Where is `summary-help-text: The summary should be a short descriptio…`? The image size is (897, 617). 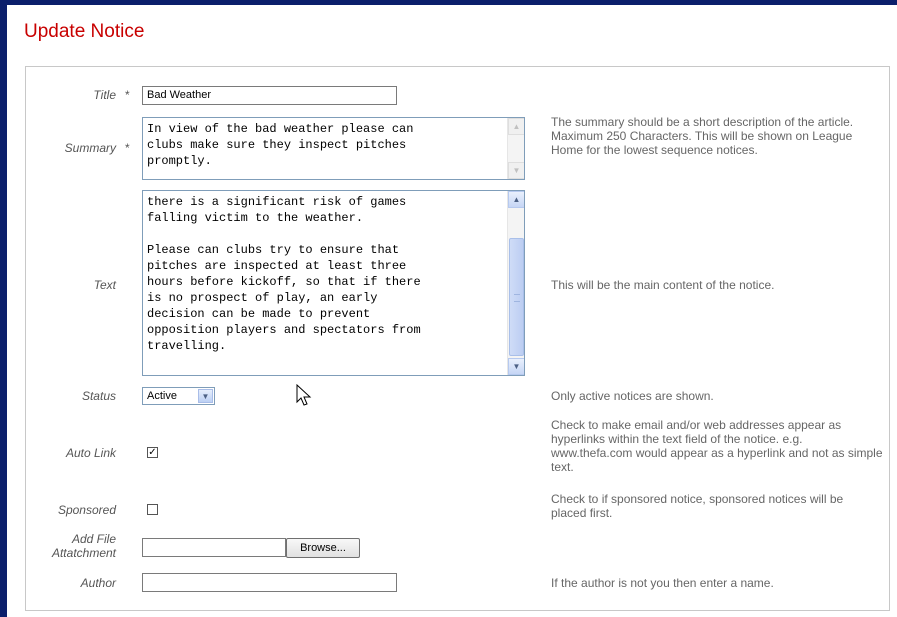
summary-help-text: The summary should be a short descriptio… is located at coordinates (702, 136).